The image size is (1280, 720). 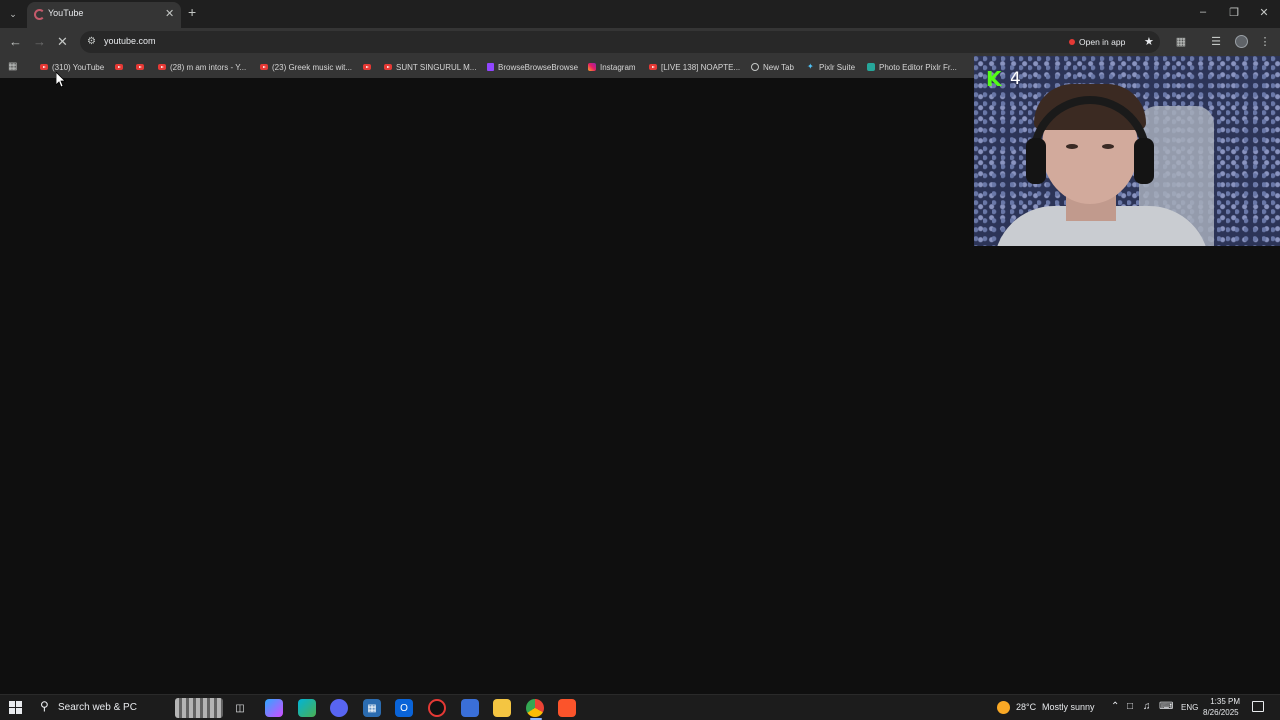 What do you see at coordinates (592, 67) in the screenshot?
I see `instagram-icon` at bounding box center [592, 67].